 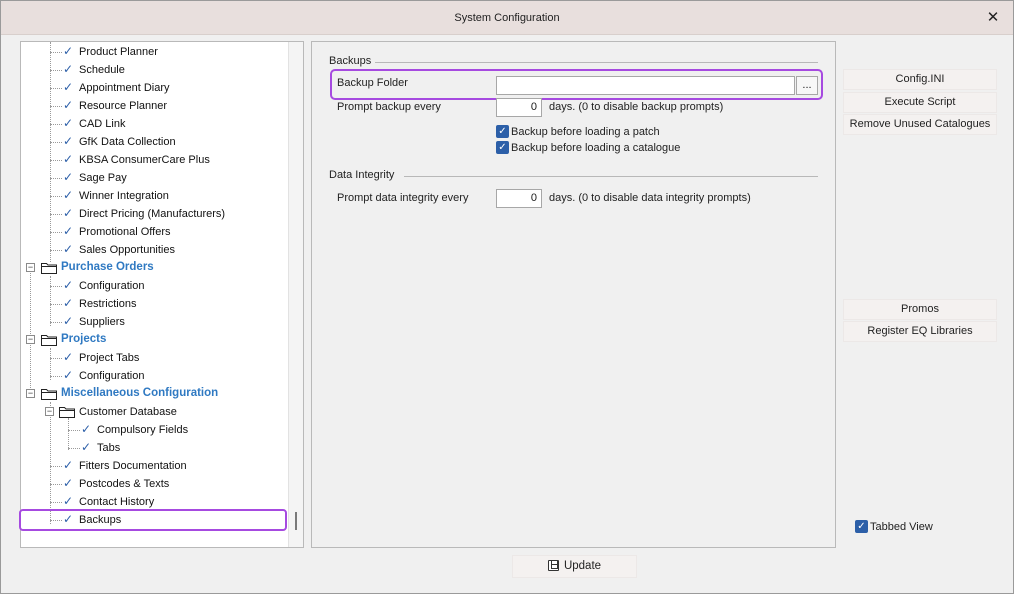 What do you see at coordinates (156, 322) in the screenshot?
I see `tree-item-suppliers: ✓ Suppliers` at bounding box center [156, 322].